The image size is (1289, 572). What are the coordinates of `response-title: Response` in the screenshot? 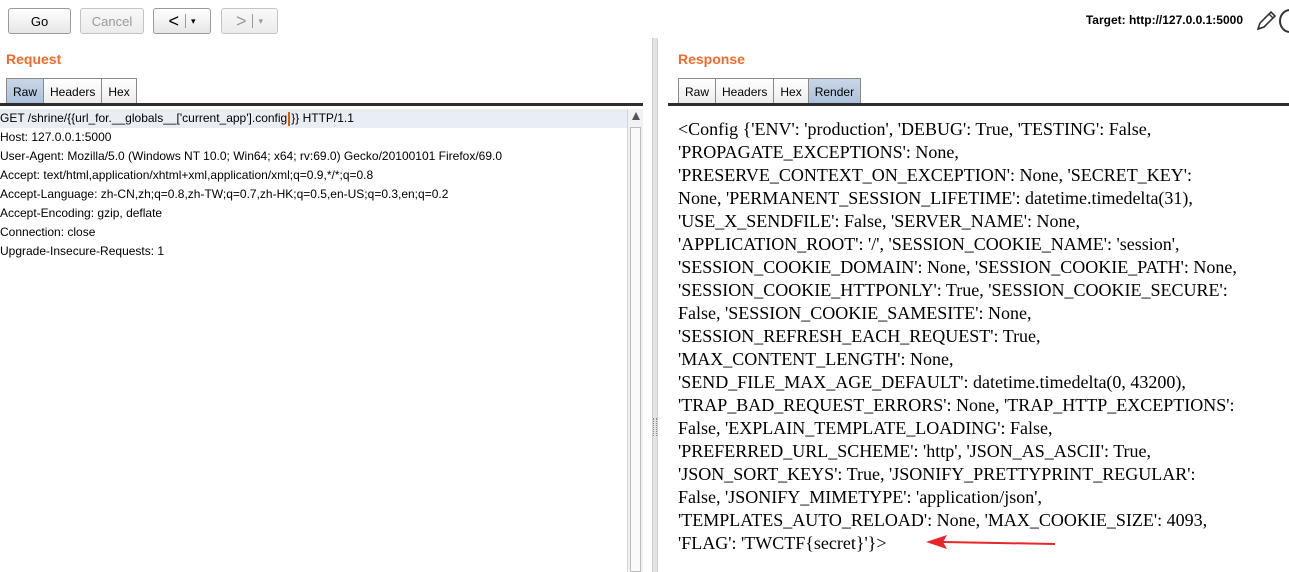 It's located at (711, 59).